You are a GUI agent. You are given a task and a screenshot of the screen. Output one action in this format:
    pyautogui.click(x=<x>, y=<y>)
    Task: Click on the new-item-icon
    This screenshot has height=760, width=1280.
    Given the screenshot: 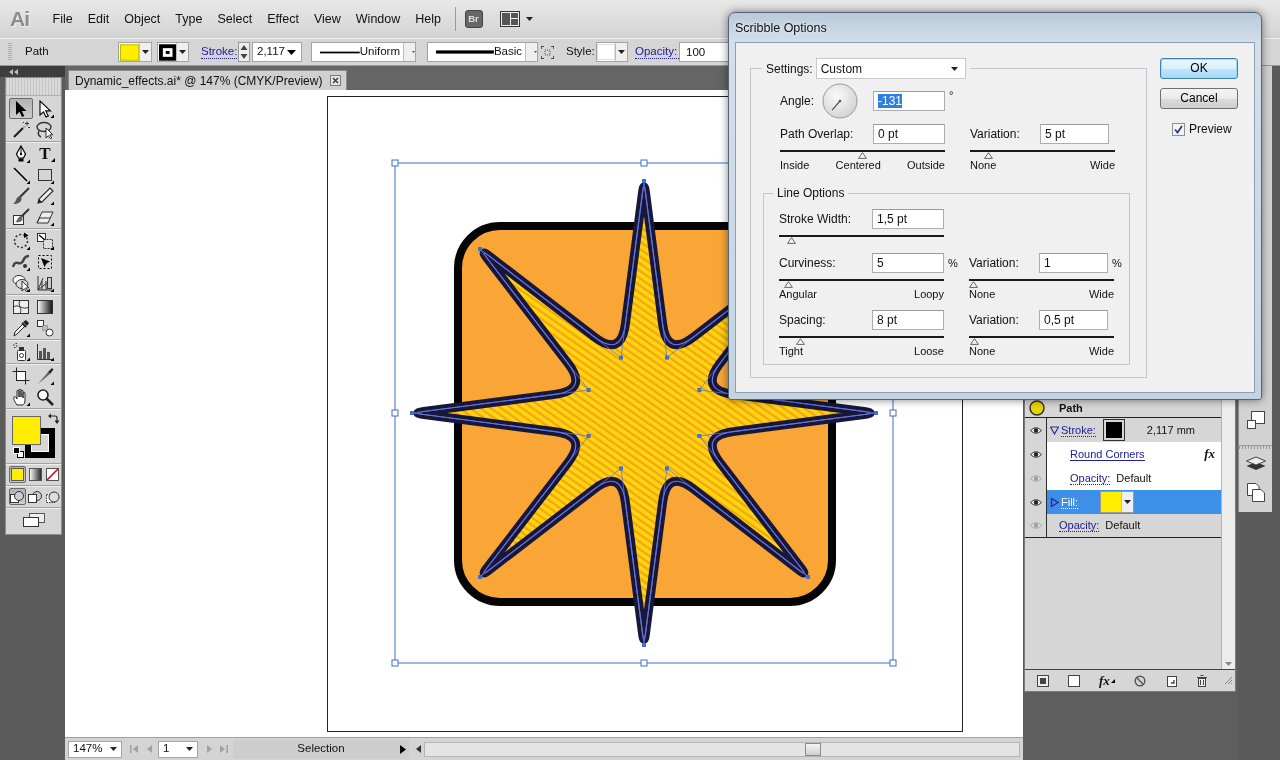 What is the action you would take?
    pyautogui.click(x=1170, y=680)
    